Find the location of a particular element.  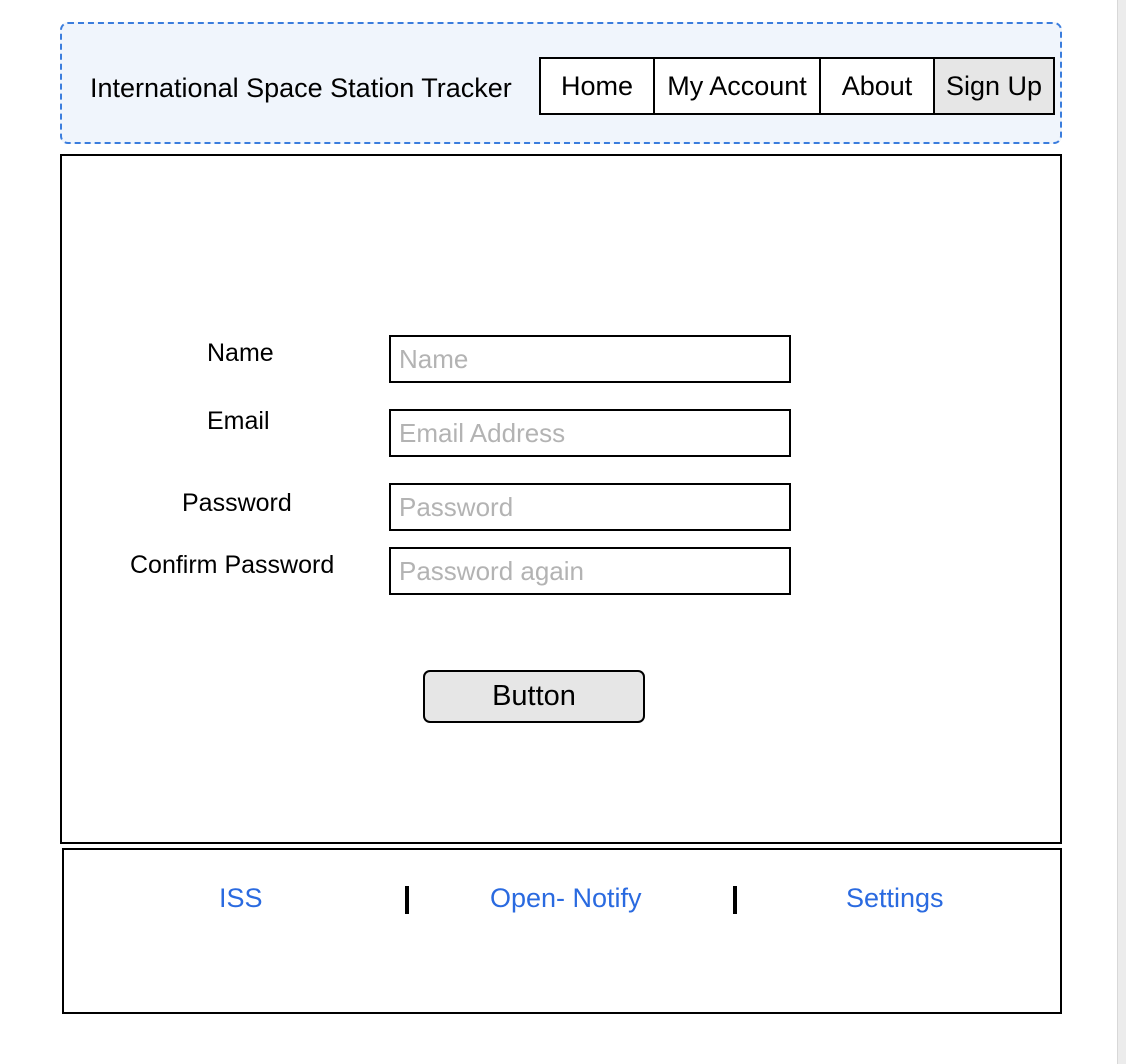

submit-button: Button is located at coordinates (534, 696).